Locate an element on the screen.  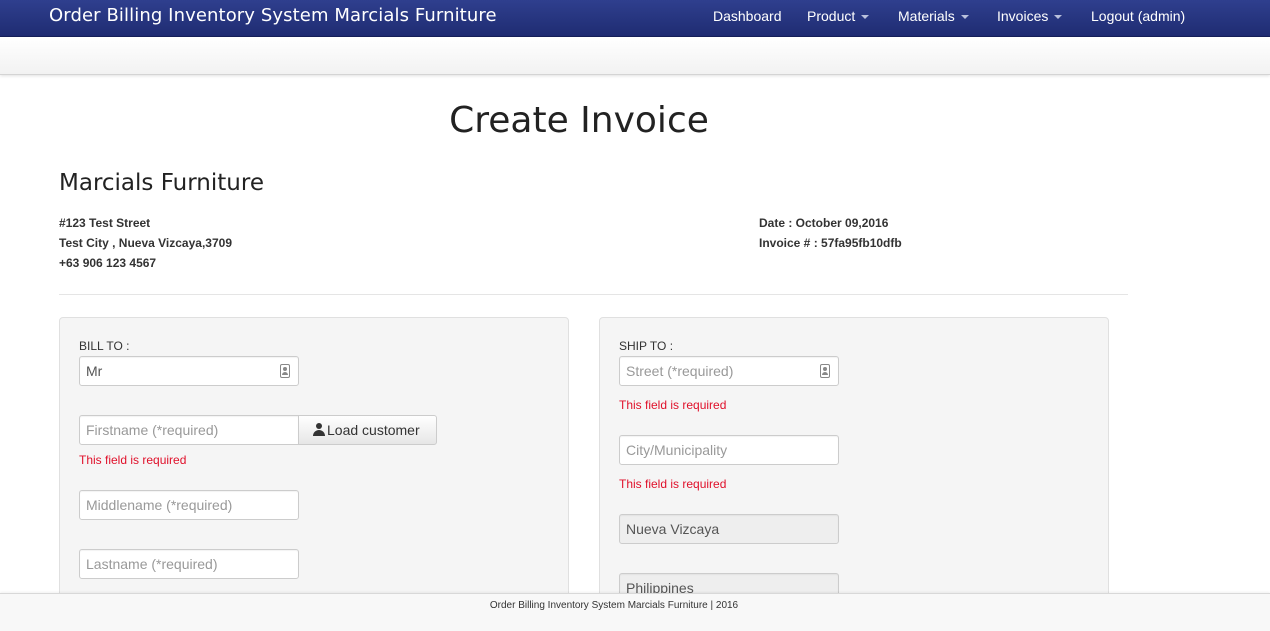
middlename-input: Middlename (*required) is located at coordinates (189, 505).